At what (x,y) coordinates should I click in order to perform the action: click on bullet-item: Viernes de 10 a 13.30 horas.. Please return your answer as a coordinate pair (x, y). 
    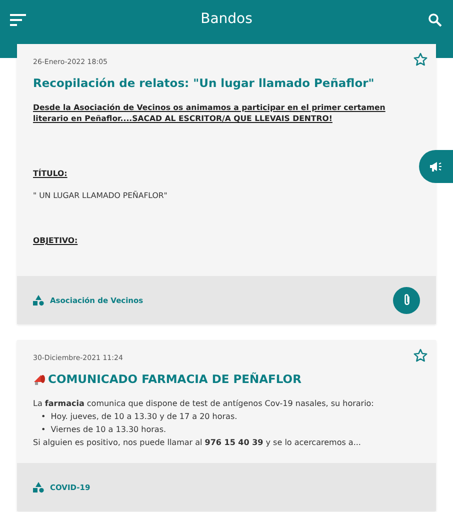
    Looking at the image, I should click on (108, 430).